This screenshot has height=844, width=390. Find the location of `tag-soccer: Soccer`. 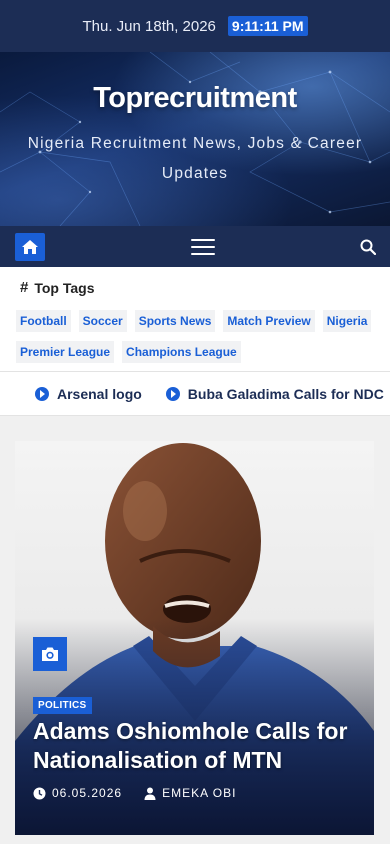

tag-soccer: Soccer is located at coordinates (102, 321).